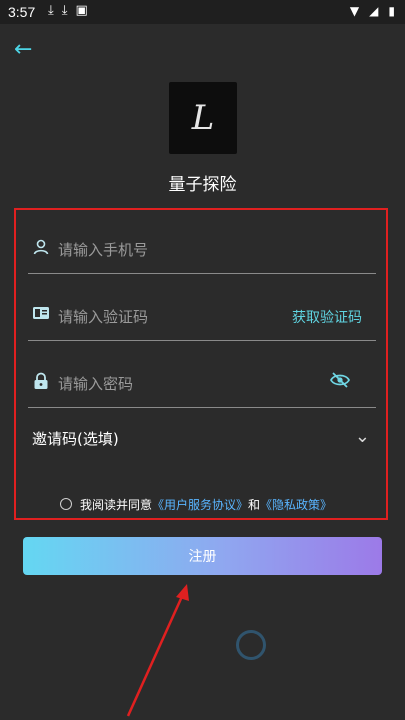  I want to click on chevron-down-icon: ⌄, so click(362, 436).